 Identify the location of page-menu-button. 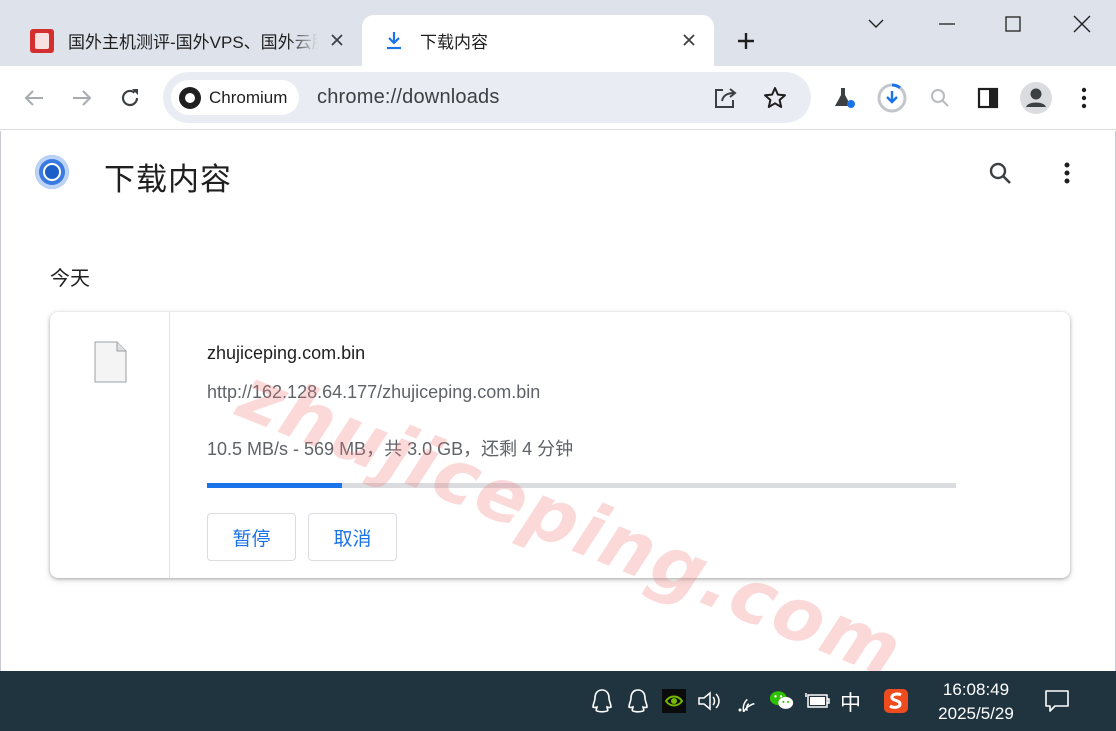
(1067, 173).